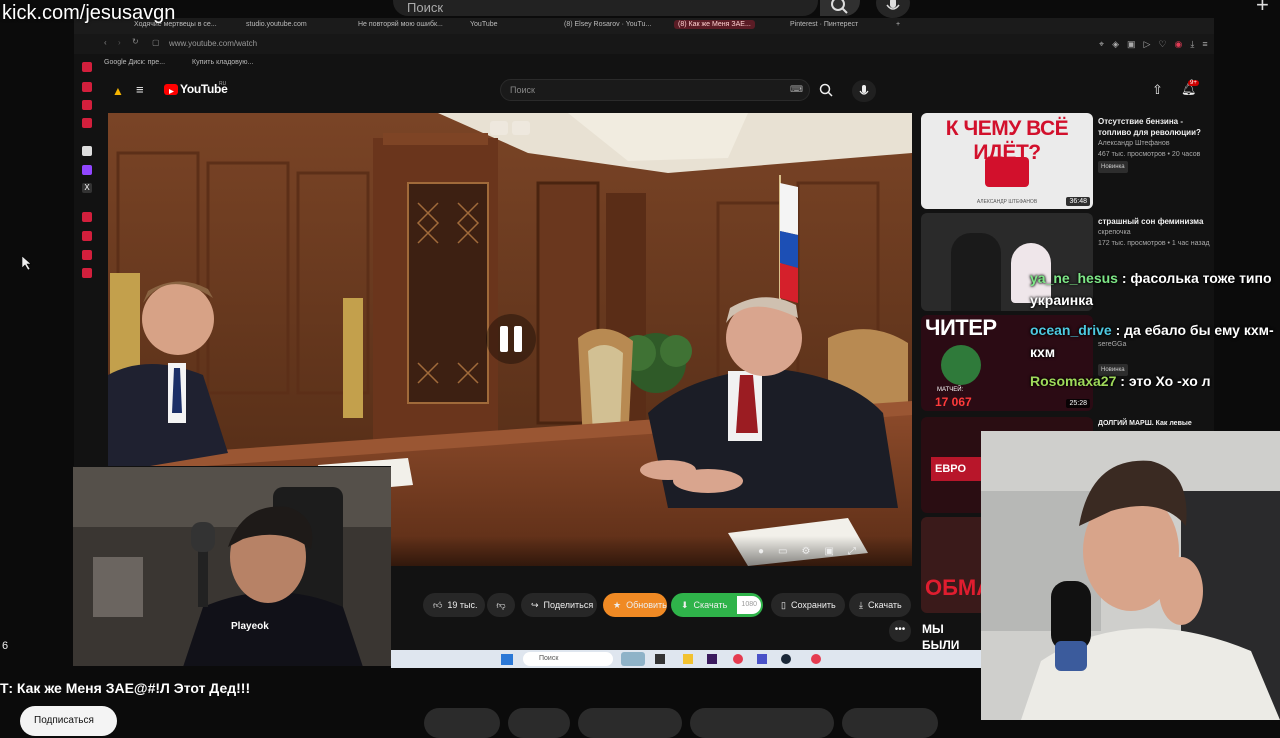 This screenshot has width=1280, height=738. What do you see at coordinates (1113, 167) in the screenshot?
I see `new-badge: Новинка` at bounding box center [1113, 167].